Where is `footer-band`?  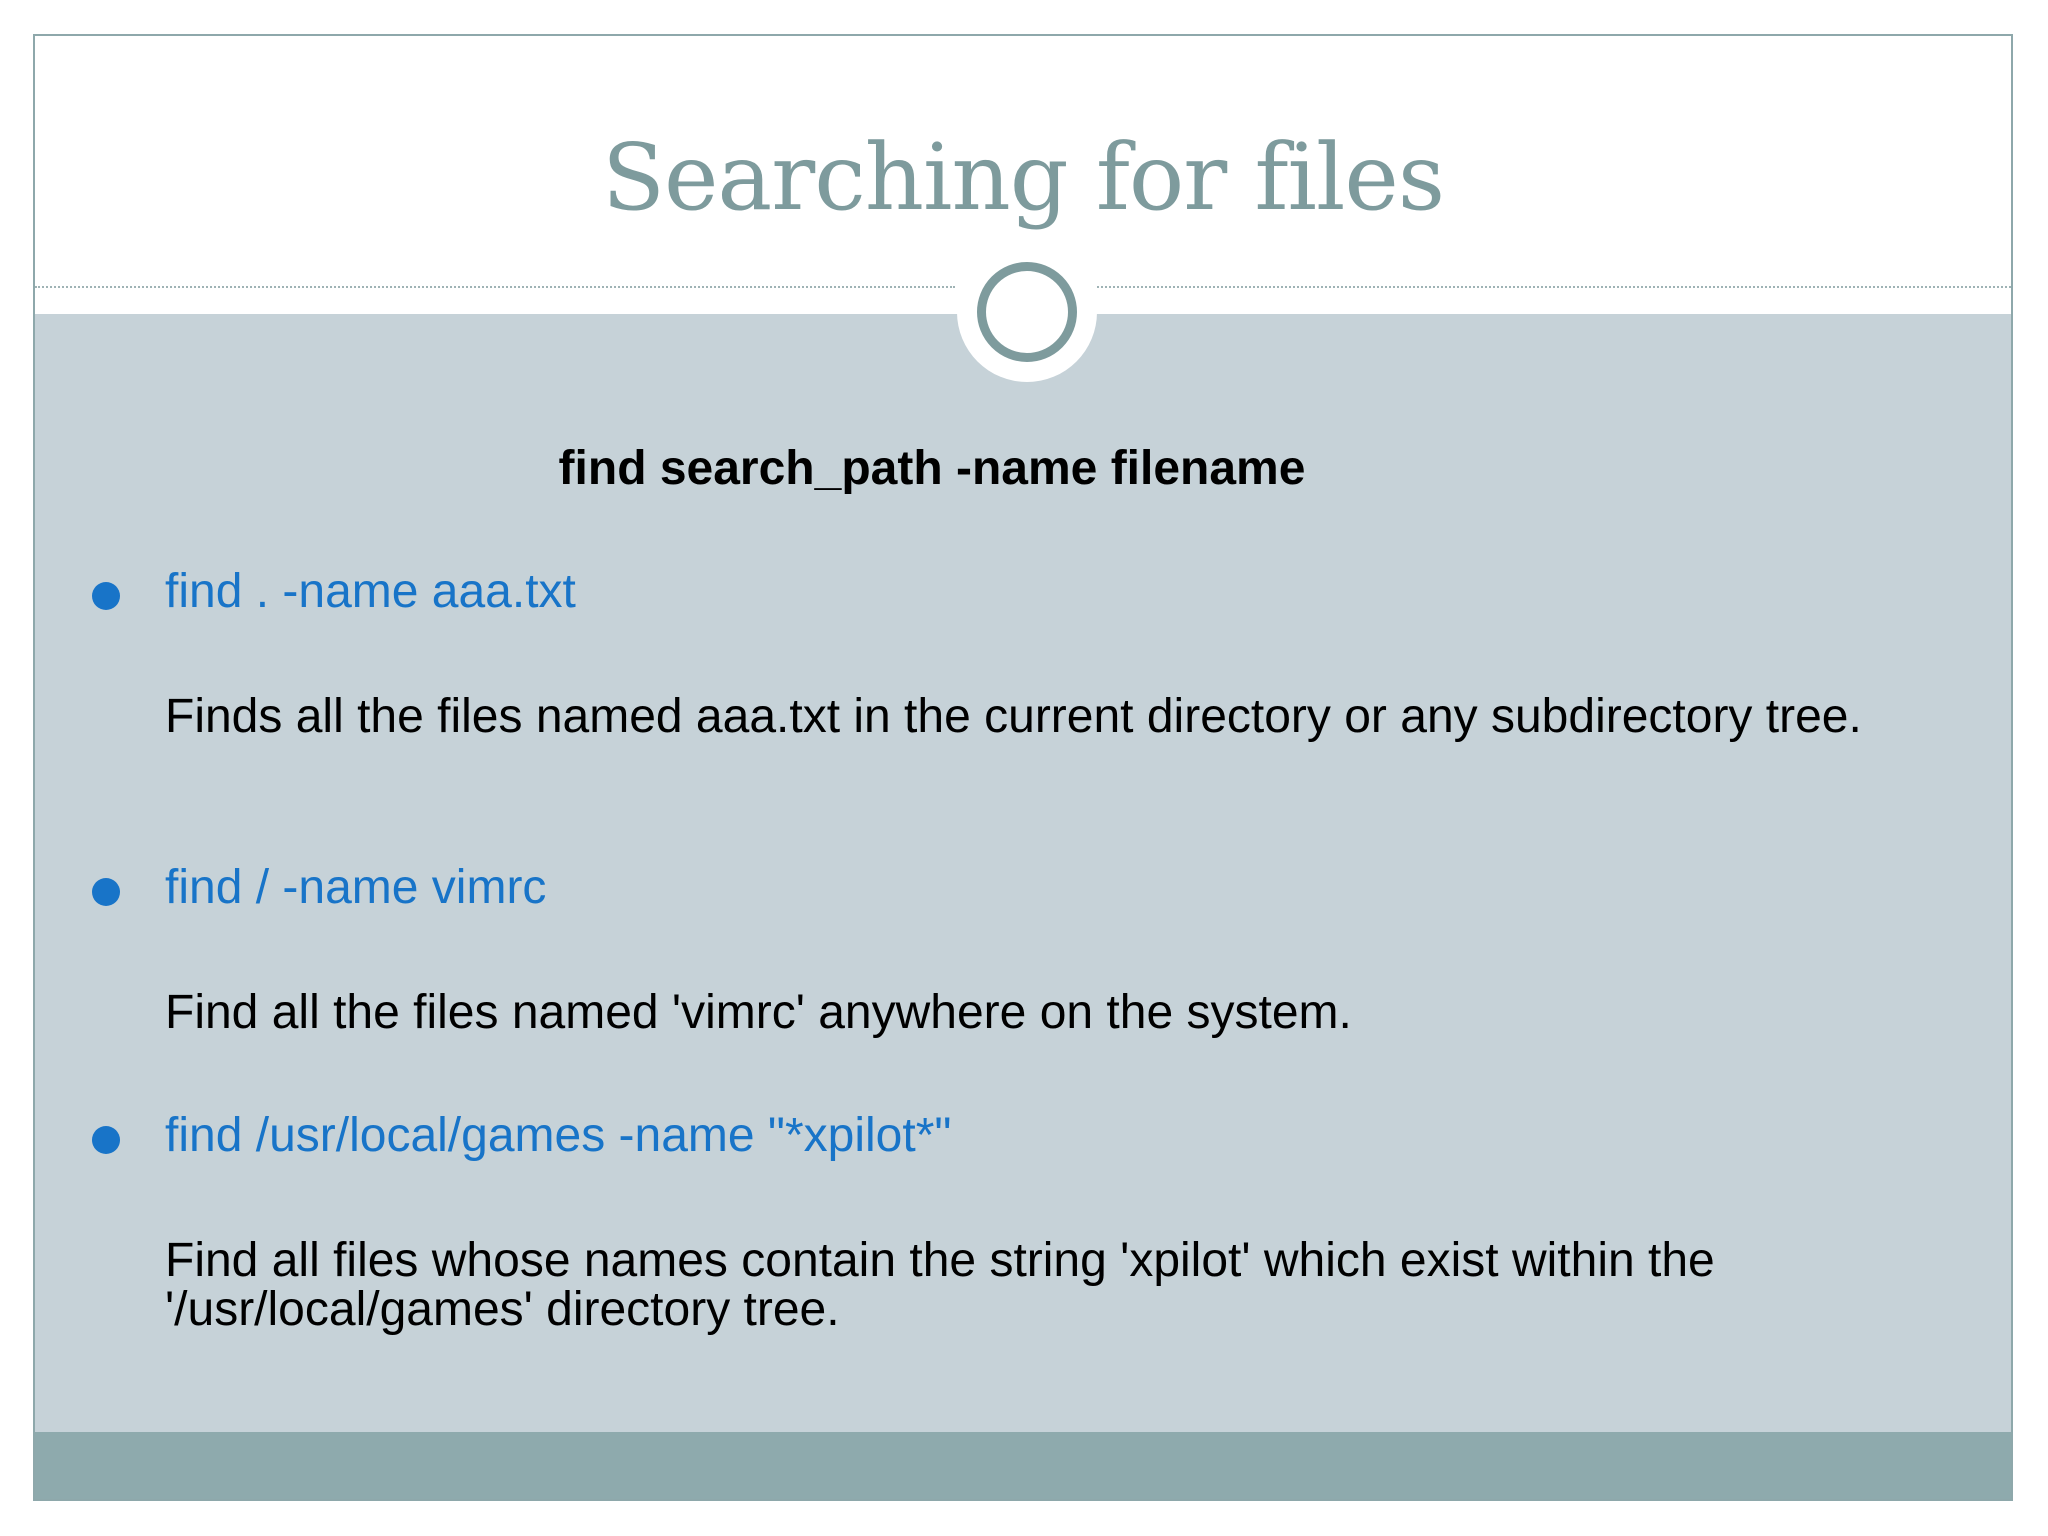 footer-band is located at coordinates (1023, 1465).